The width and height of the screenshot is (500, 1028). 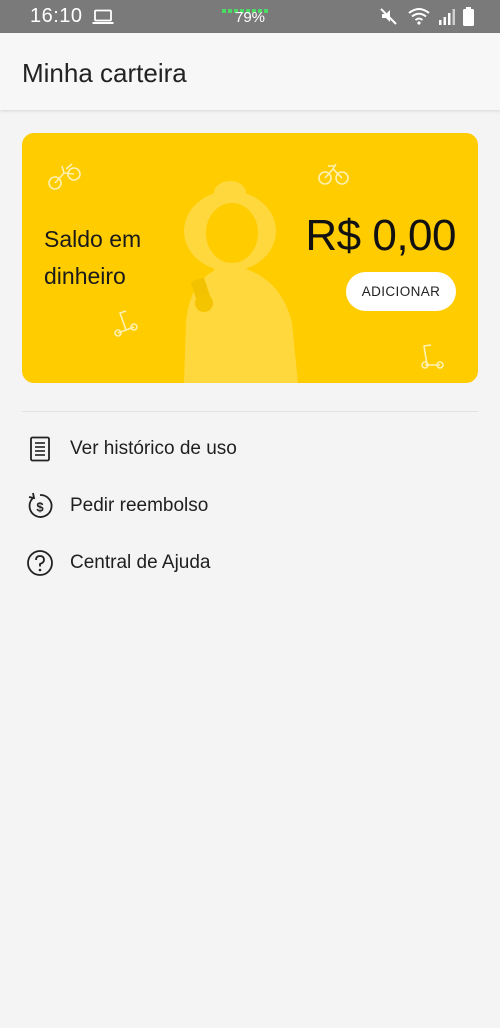 I want to click on add-balance-button: ADICIONAR, so click(x=401, y=291).